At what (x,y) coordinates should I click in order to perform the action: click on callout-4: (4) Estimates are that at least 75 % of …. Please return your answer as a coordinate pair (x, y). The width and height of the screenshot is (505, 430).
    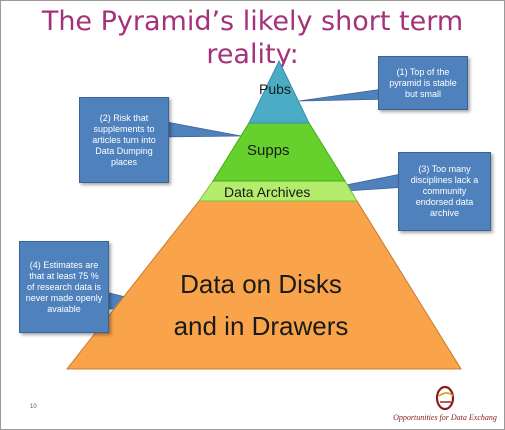
    Looking at the image, I should click on (64, 287).